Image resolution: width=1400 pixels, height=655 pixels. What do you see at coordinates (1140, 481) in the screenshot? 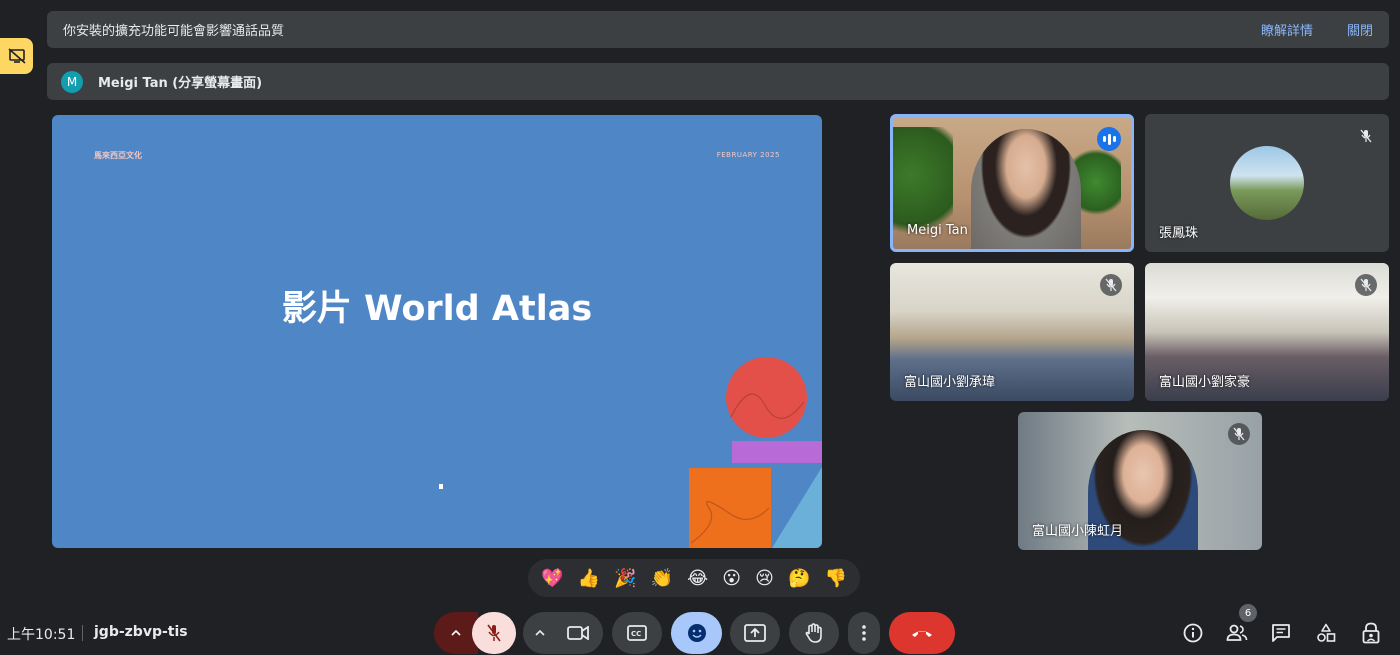
I see `participant-tile-chen: 富山國小陳虹月` at bounding box center [1140, 481].